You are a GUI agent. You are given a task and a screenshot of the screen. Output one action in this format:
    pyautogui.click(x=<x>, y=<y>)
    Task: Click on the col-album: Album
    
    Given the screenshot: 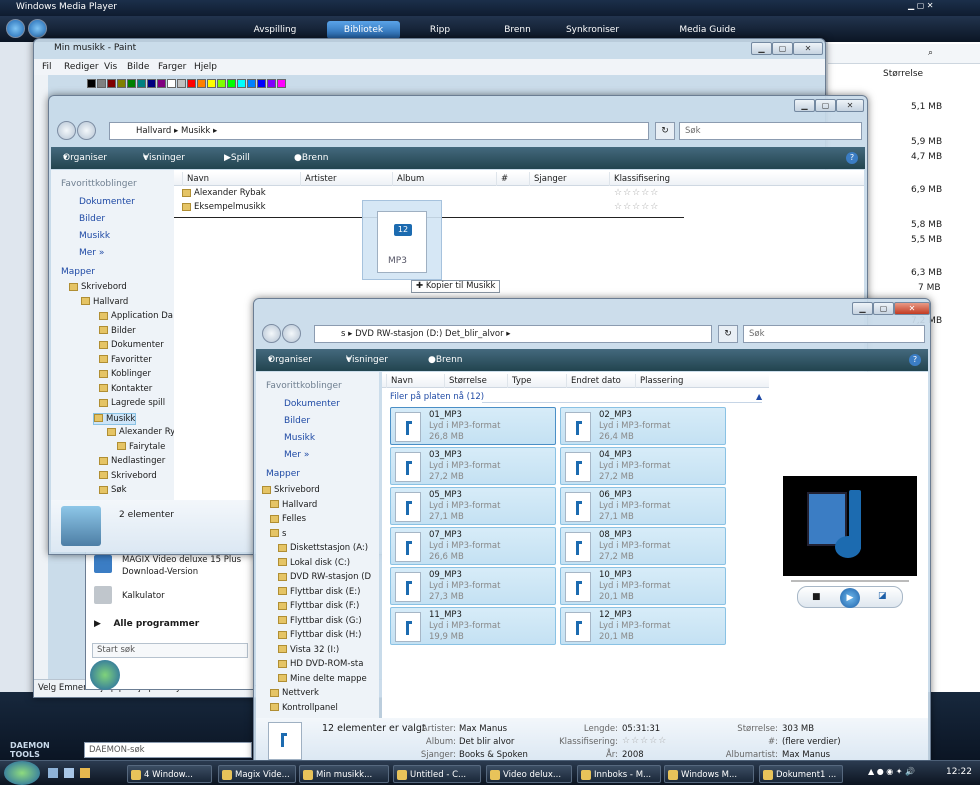 What is the action you would take?
    pyautogui.click(x=408, y=179)
    